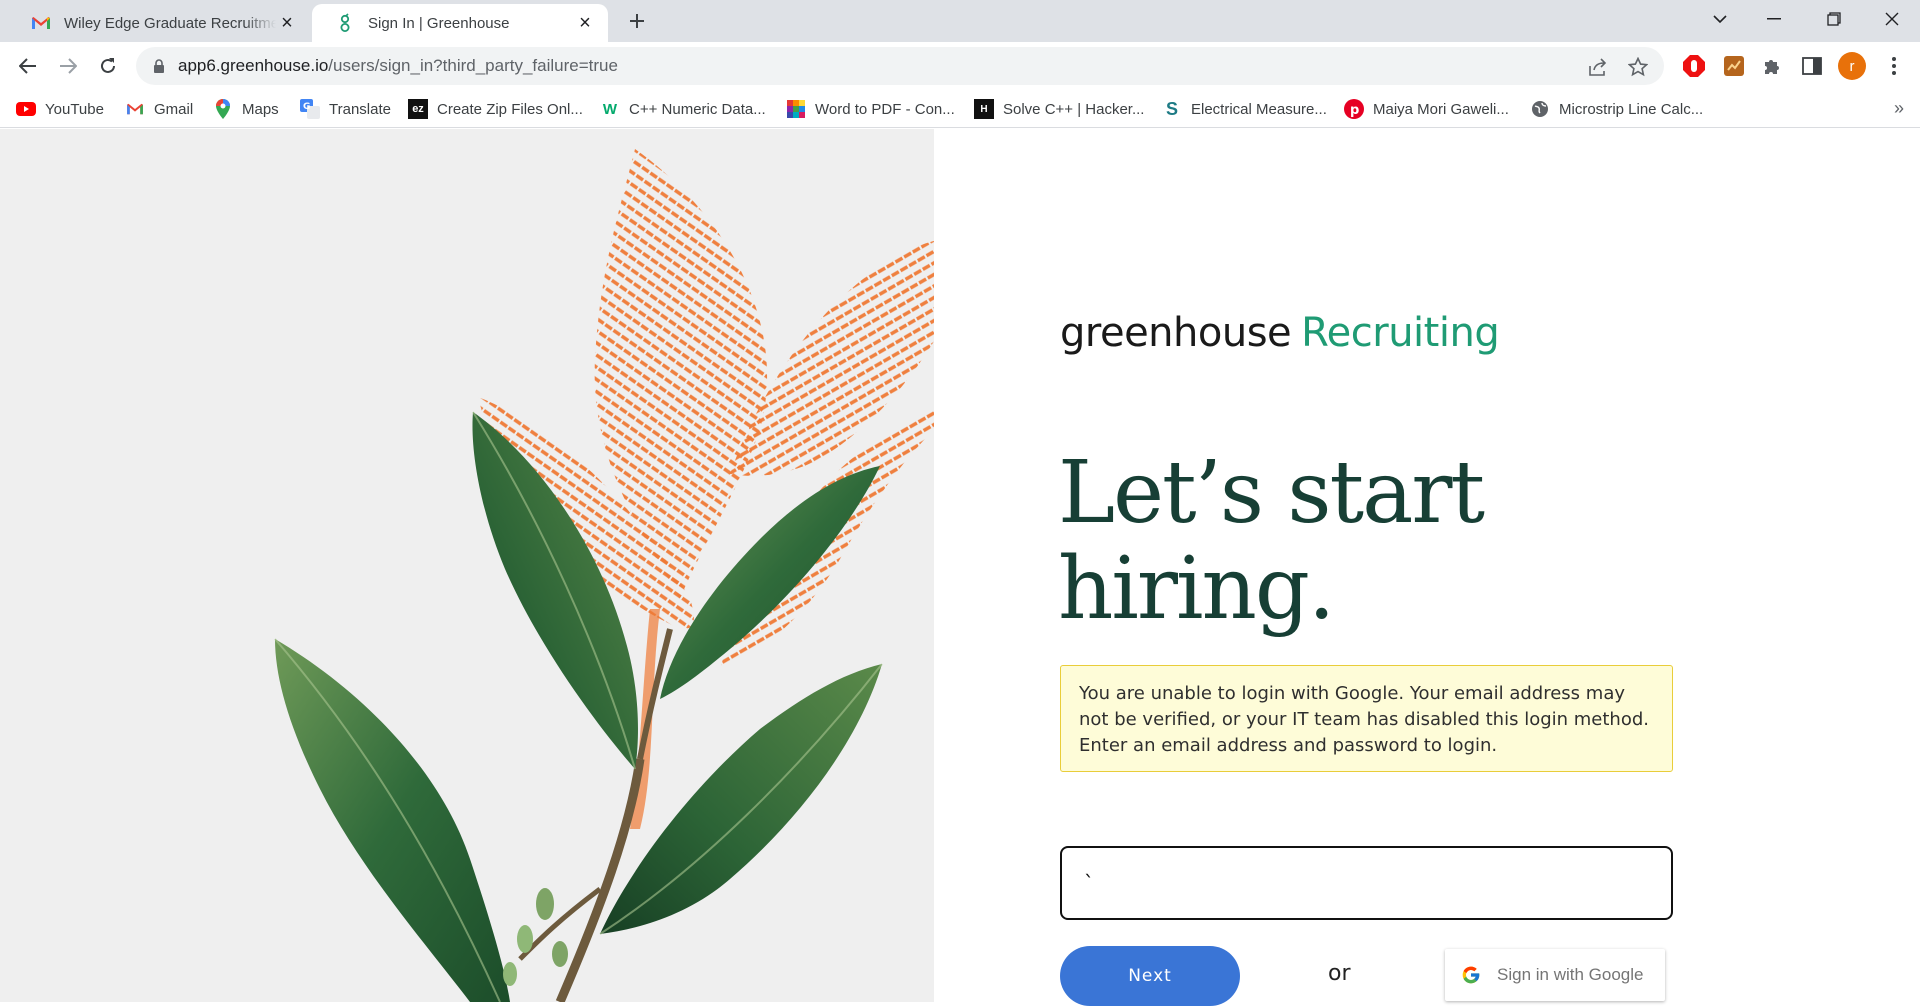  Describe the element at coordinates (1171, 108) in the screenshot. I see `scribd-icon: S` at that location.